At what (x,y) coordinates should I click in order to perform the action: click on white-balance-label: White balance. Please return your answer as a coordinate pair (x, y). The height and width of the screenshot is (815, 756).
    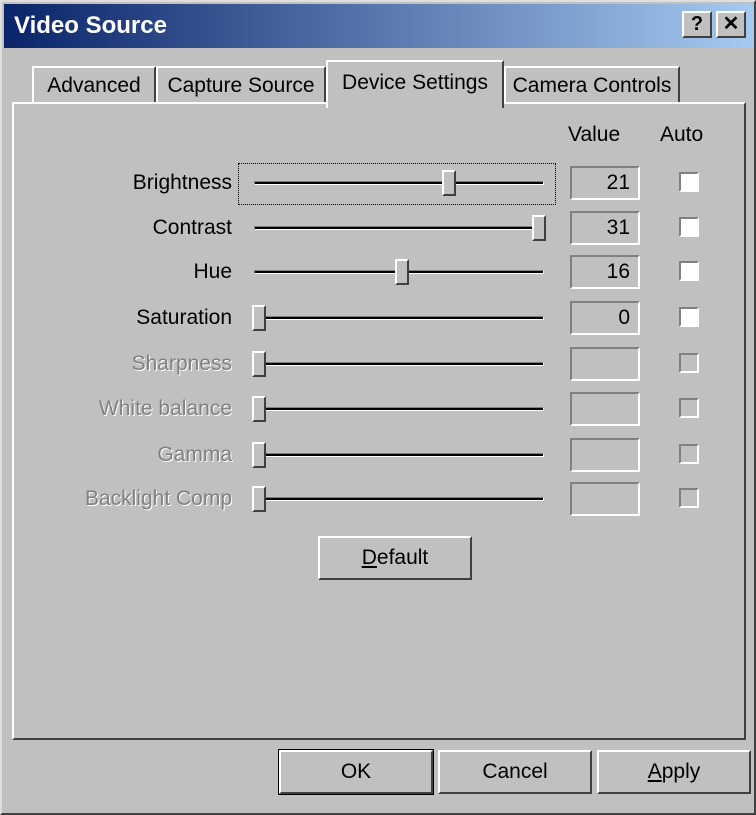
    Looking at the image, I should click on (165, 408).